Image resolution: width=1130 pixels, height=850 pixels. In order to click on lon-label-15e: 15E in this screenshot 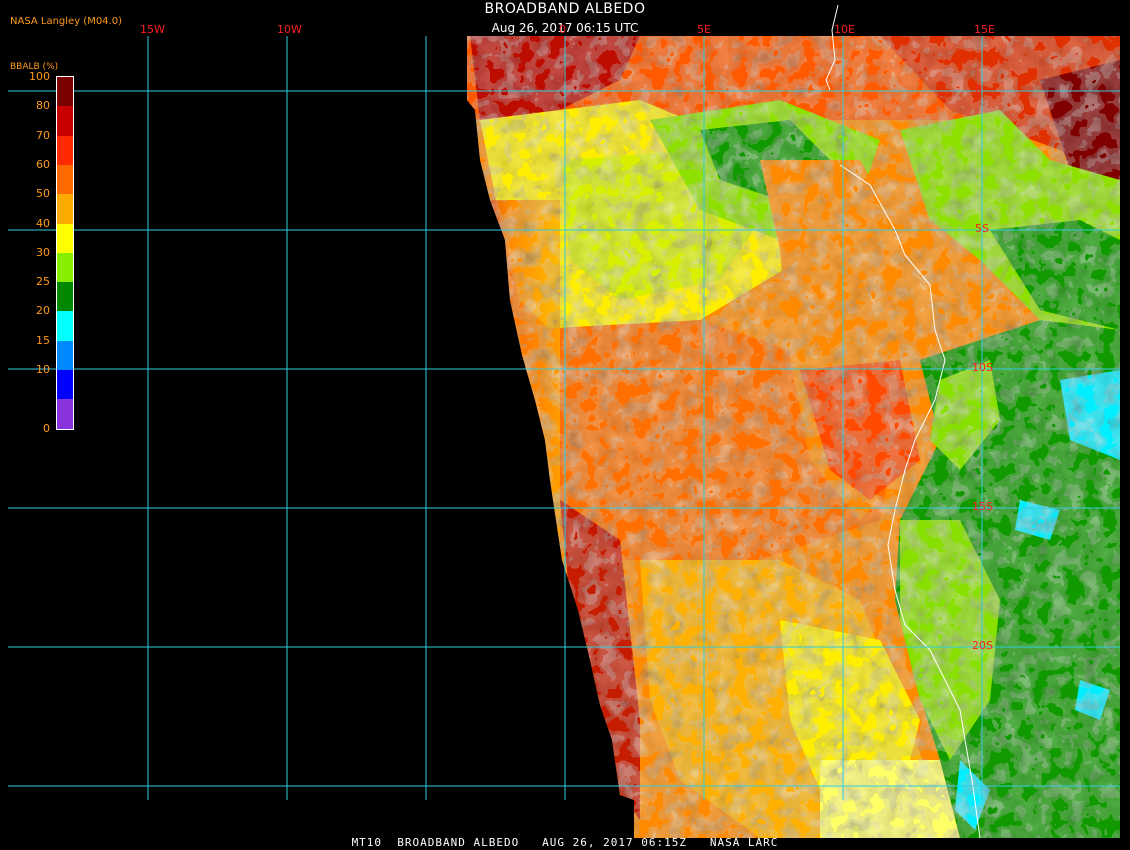, I will do `click(984, 29)`.